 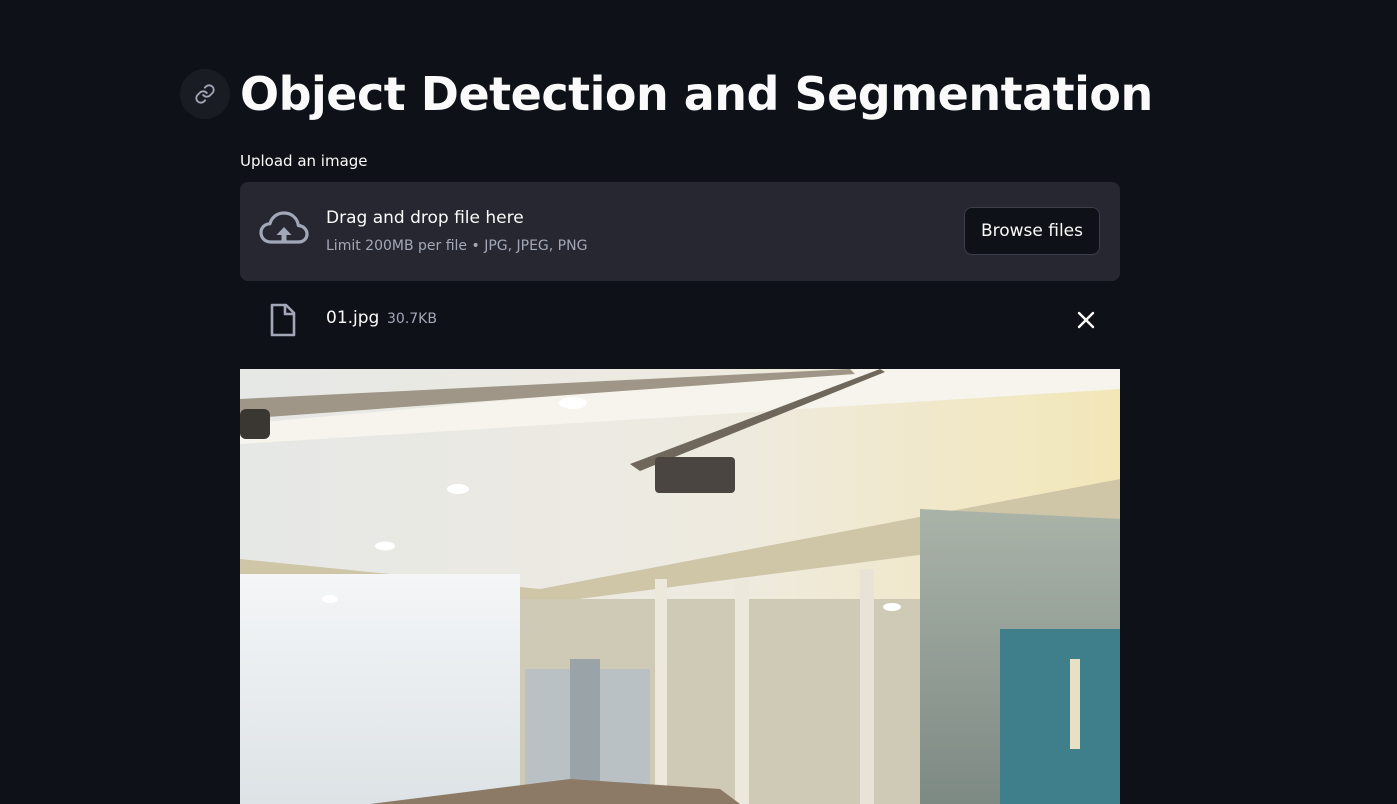 What do you see at coordinates (304, 161) in the screenshot?
I see `upload-label: Upload an image` at bounding box center [304, 161].